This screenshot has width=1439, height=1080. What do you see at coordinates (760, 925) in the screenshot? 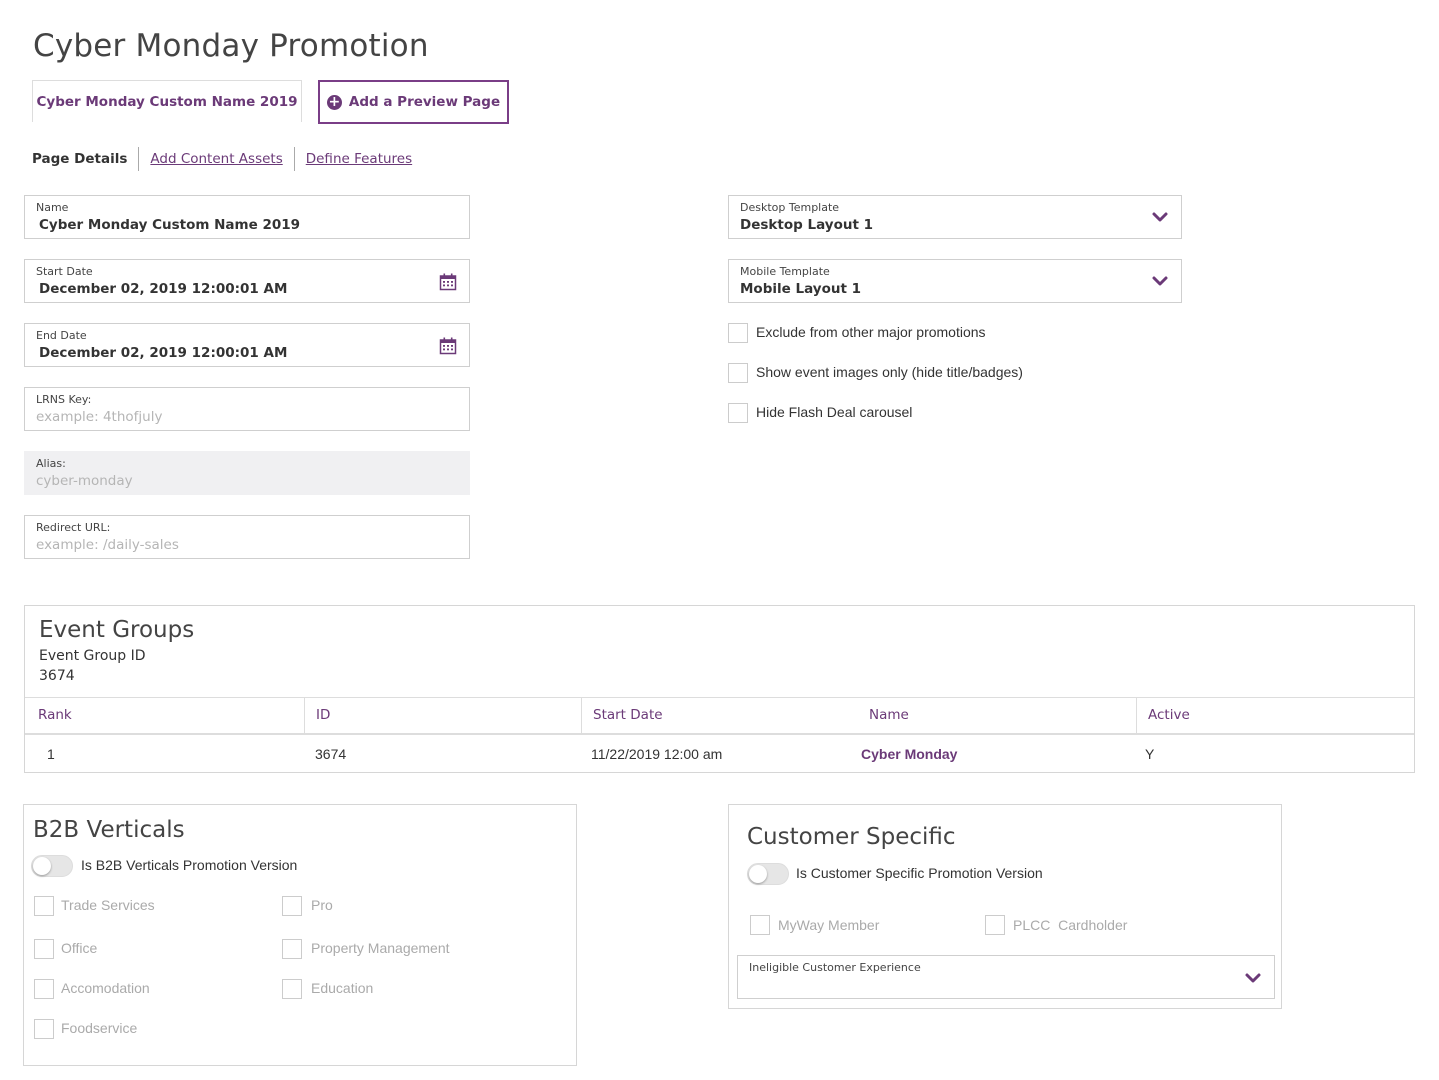
I see `myway-member-checkbox` at bounding box center [760, 925].